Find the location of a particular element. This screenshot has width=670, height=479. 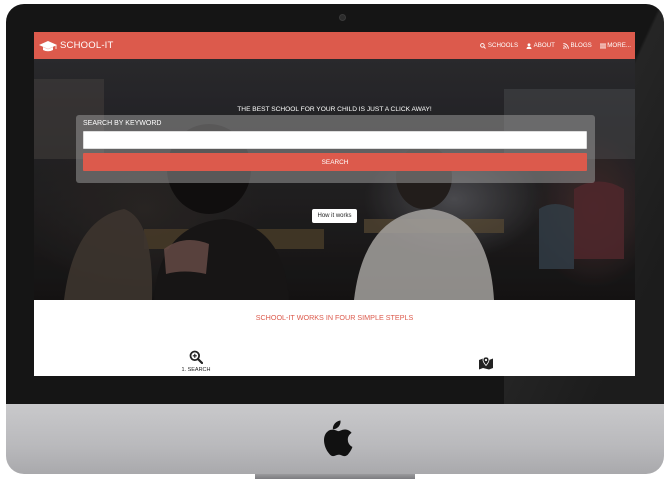

step-search: 1. SEARCH is located at coordinates (196, 361).